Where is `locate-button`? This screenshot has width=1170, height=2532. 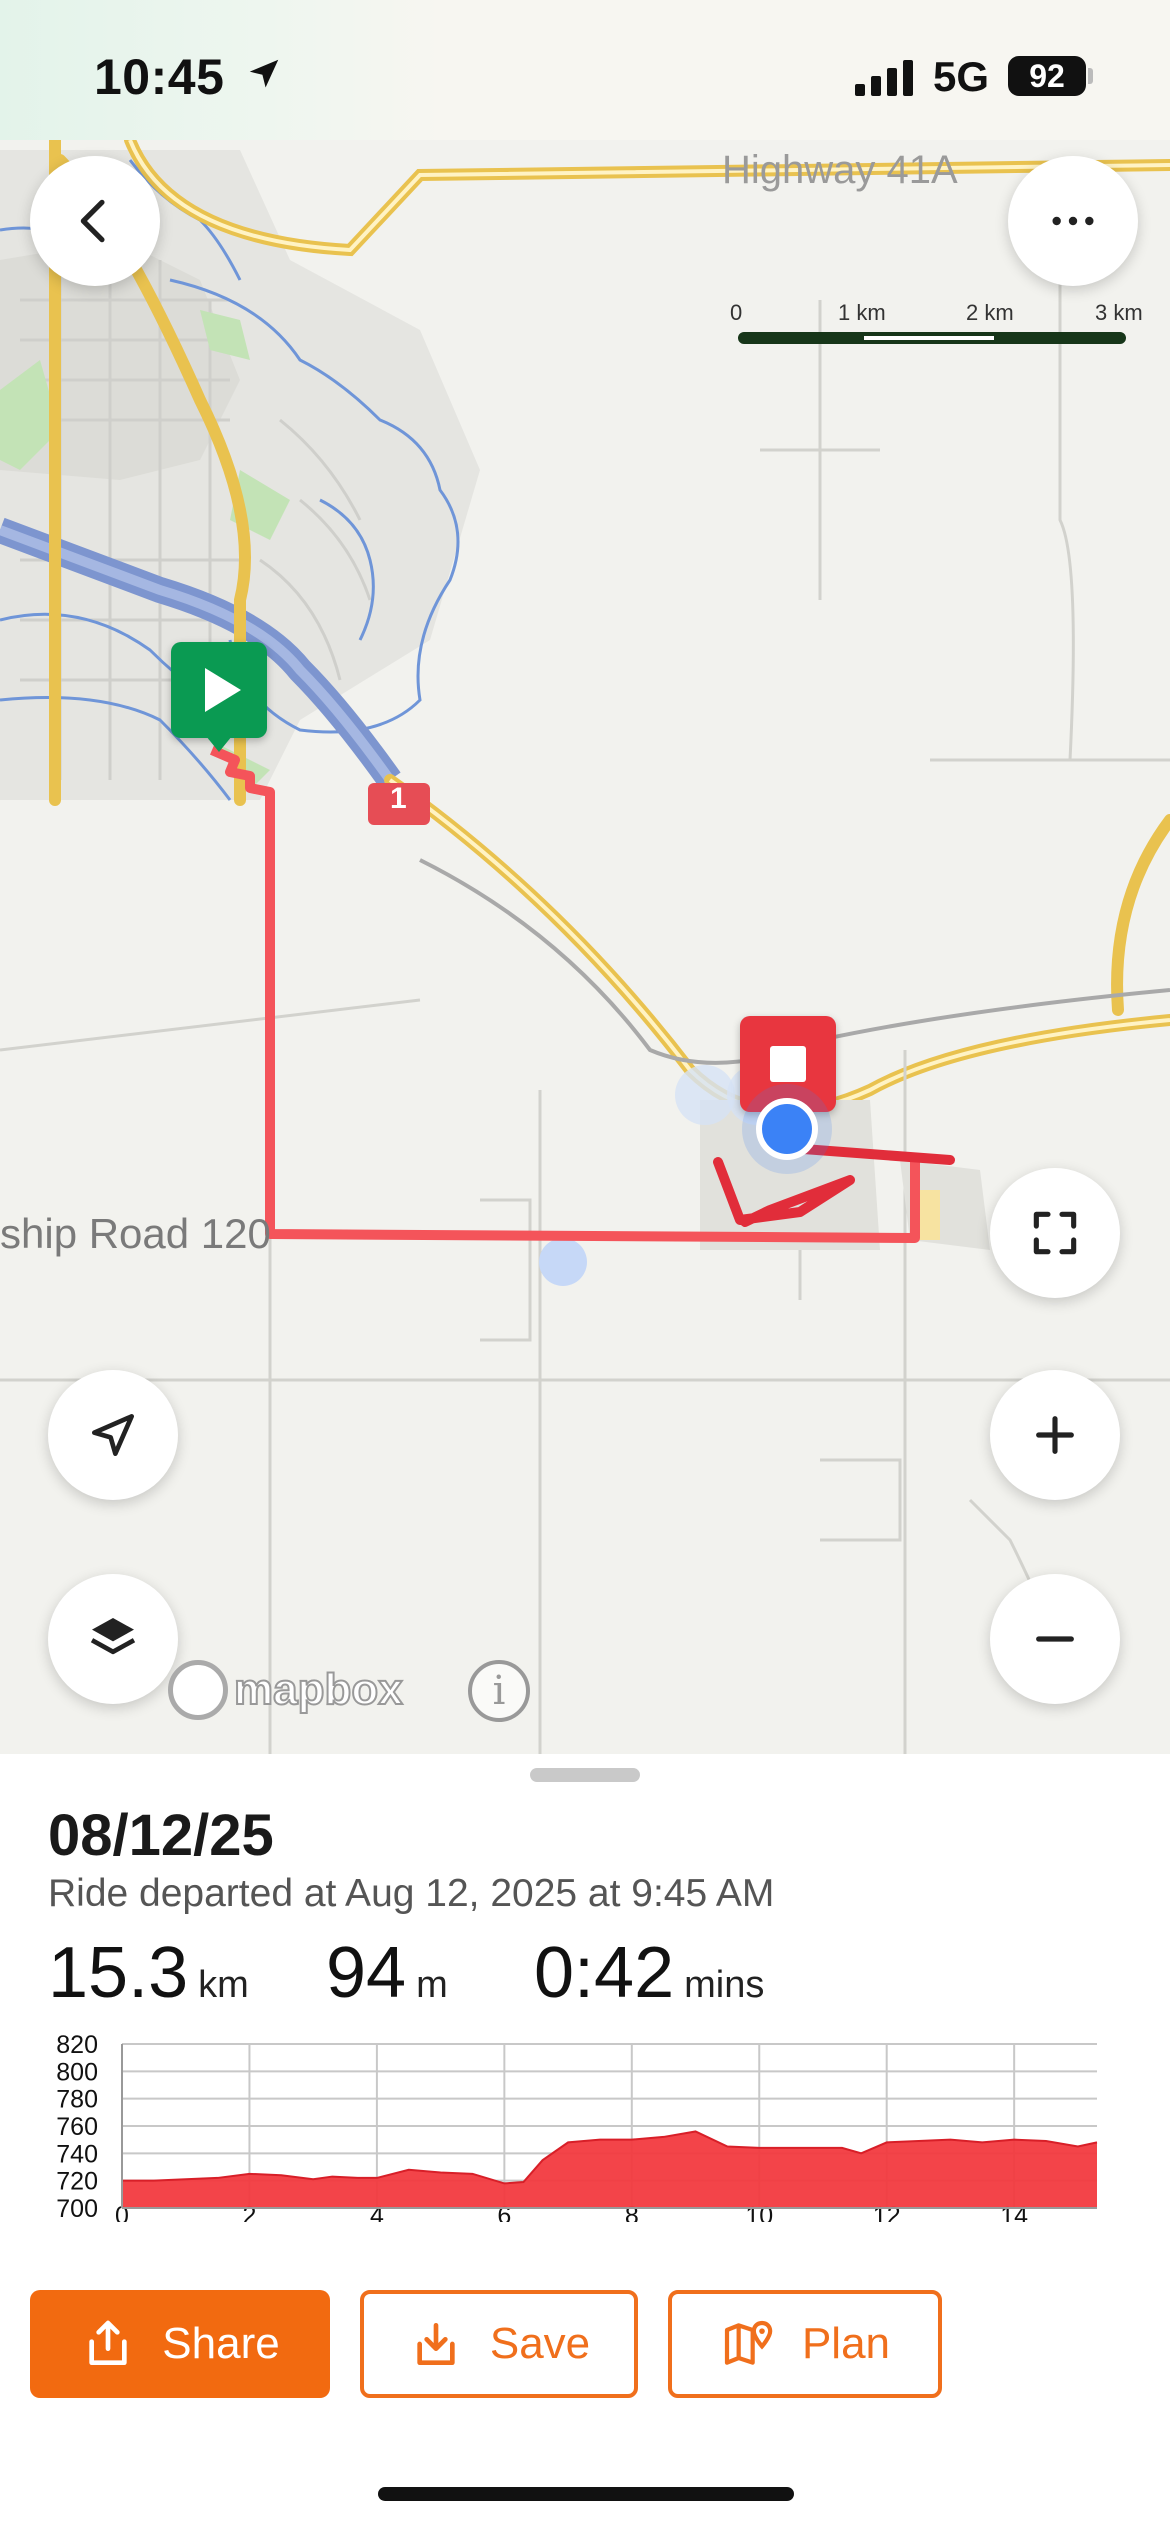
locate-button is located at coordinates (113, 1435).